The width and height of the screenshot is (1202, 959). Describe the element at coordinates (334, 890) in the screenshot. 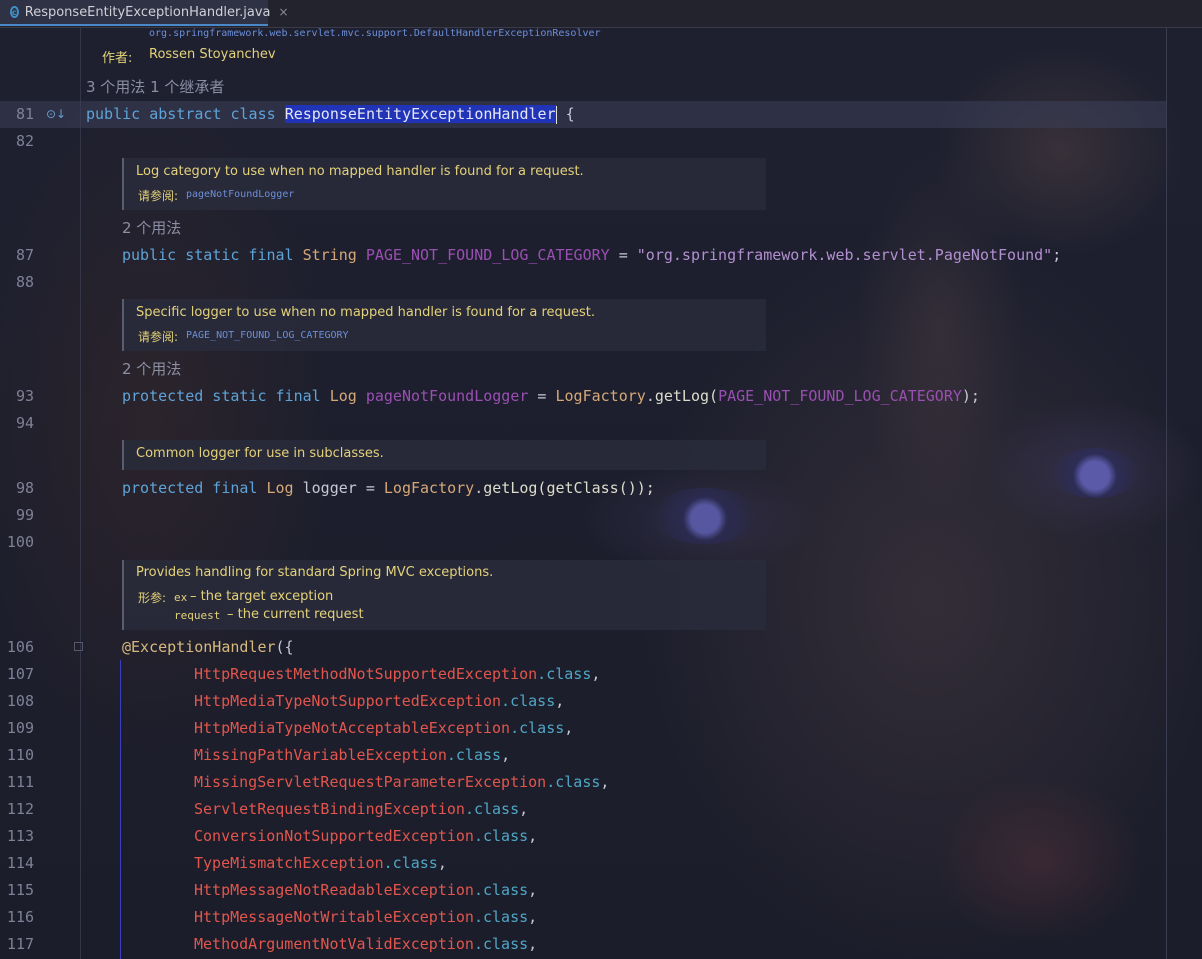

I see `exception-class: HttpMessageNotReadableException` at that location.